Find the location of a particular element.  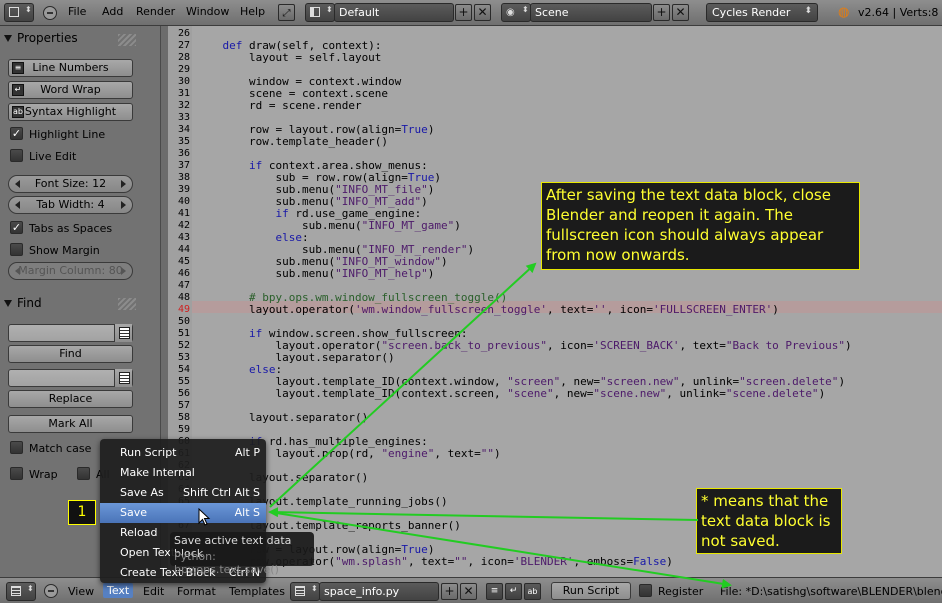

fullscreen-toggle-button: ⤢ is located at coordinates (286, 12).